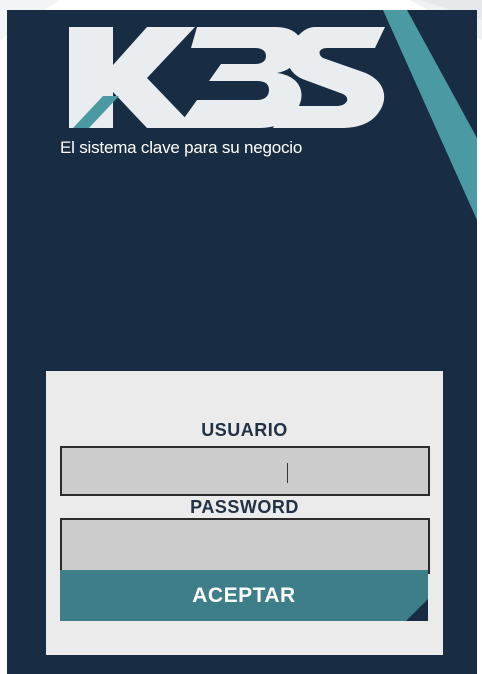 The height and width of the screenshot is (674, 482). I want to click on text-caret, so click(287, 473).